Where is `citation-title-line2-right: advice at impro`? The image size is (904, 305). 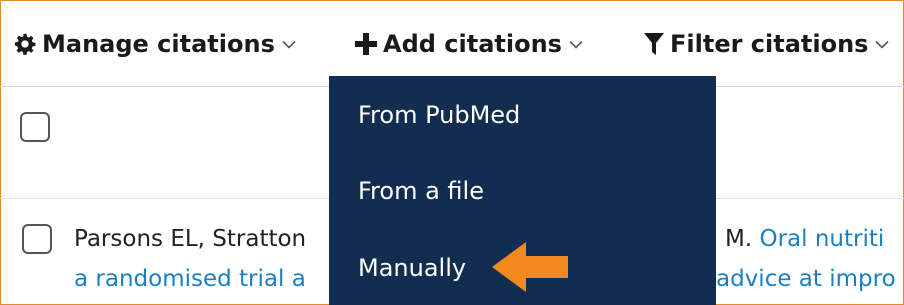
citation-title-line2-right: advice at impro is located at coordinates (806, 279).